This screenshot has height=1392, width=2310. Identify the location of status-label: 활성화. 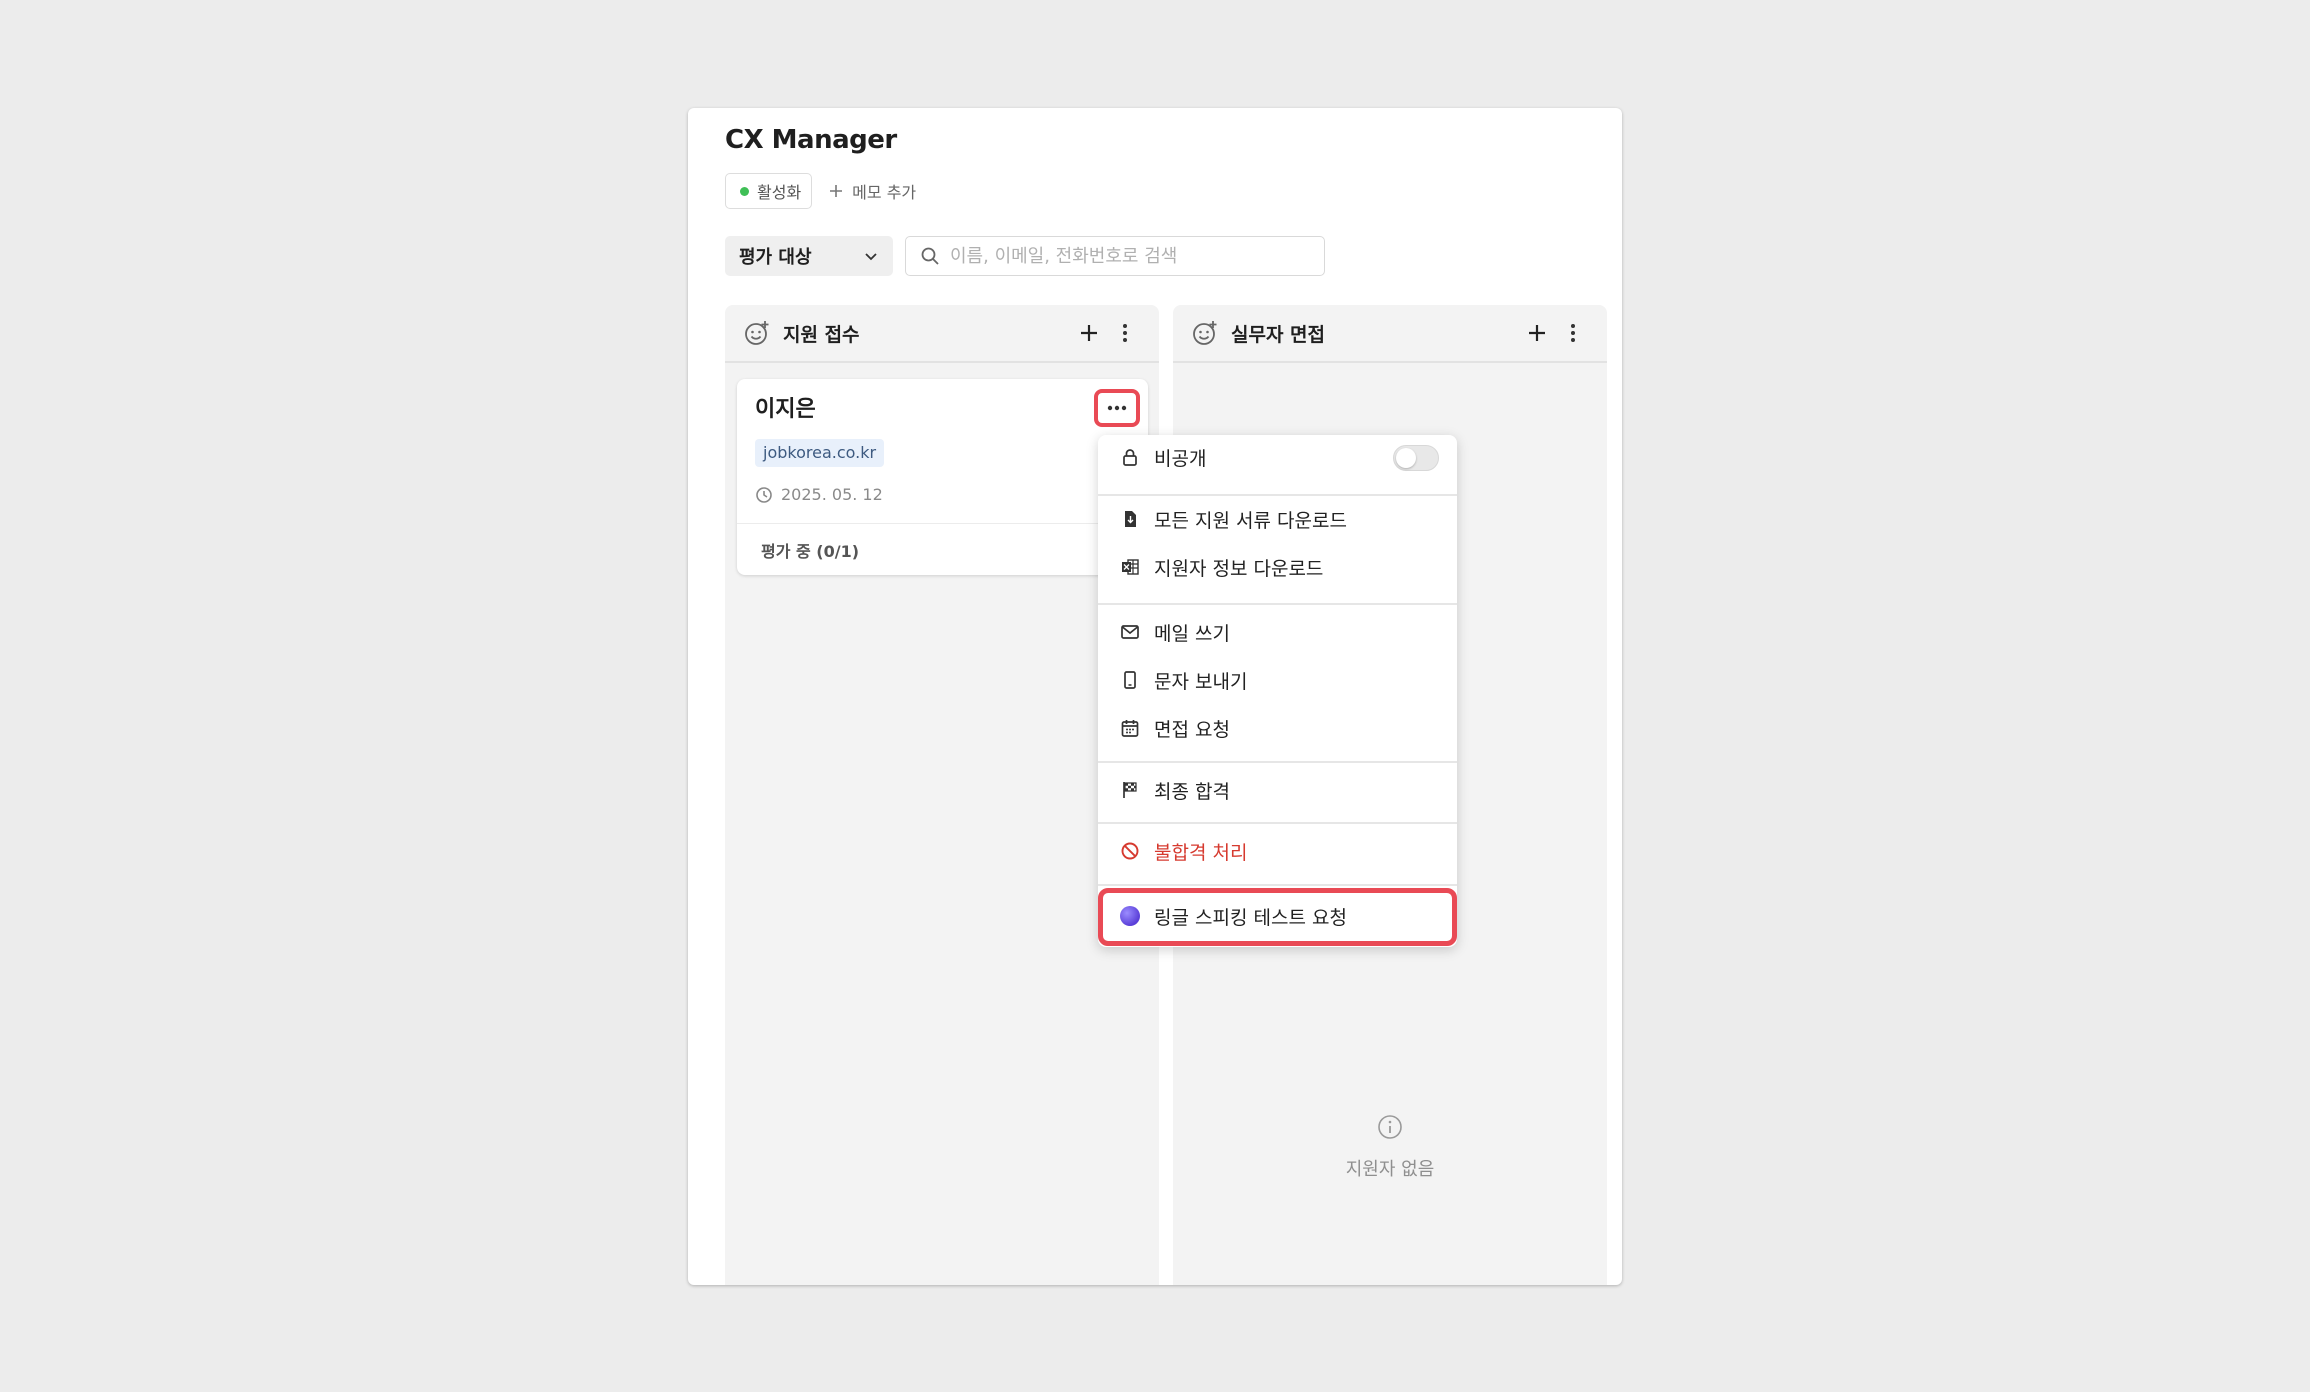
(779, 192).